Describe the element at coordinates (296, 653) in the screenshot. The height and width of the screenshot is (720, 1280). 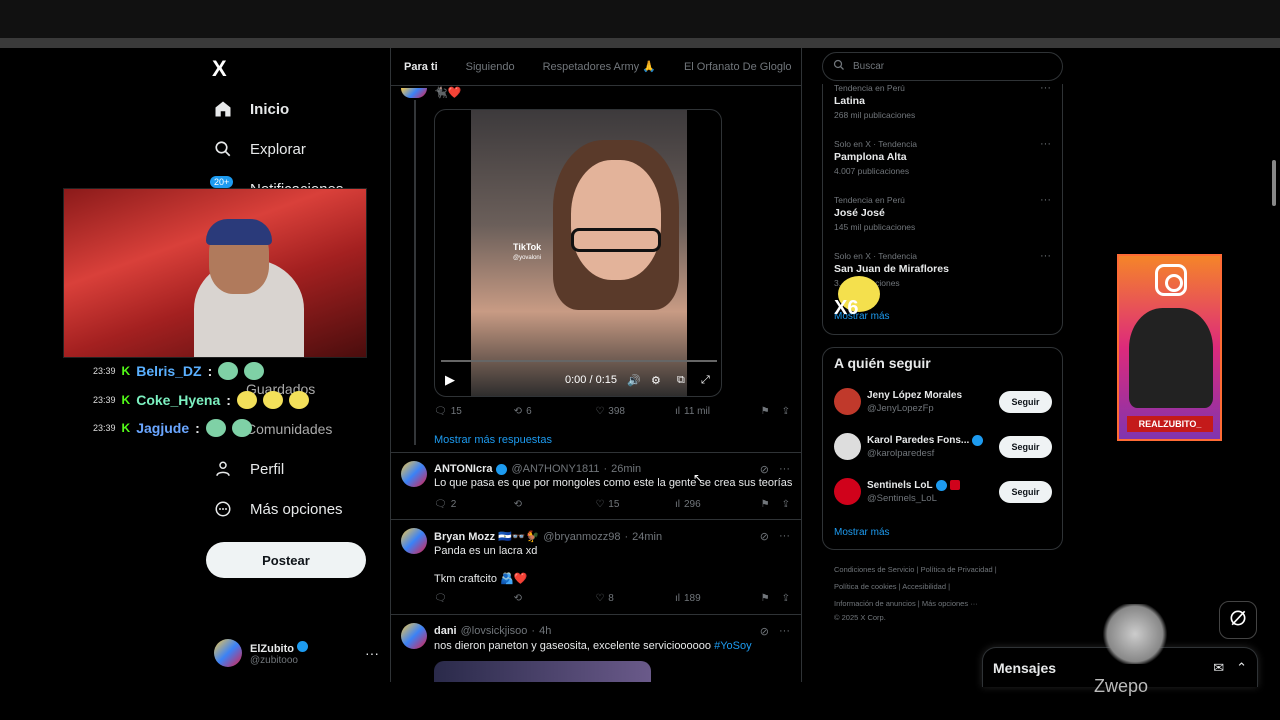
I see `account-switcher: ElZubito @zubitooo ···` at that location.